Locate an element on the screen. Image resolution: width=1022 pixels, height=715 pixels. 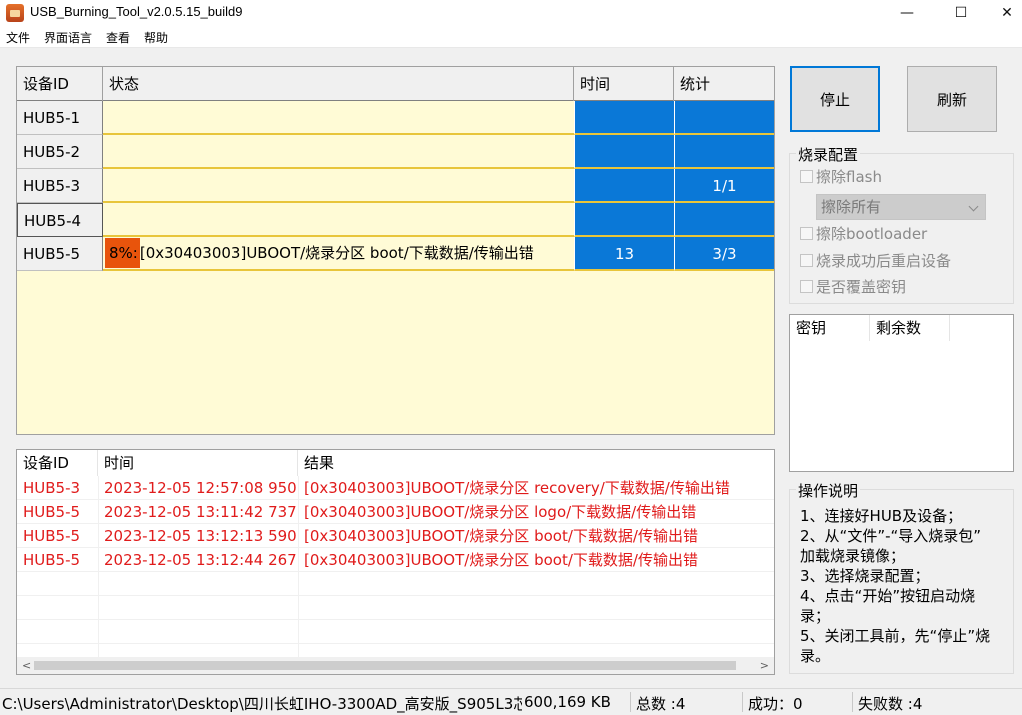
instruction-line: 加载烧录镜像； is located at coordinates (853, 556).